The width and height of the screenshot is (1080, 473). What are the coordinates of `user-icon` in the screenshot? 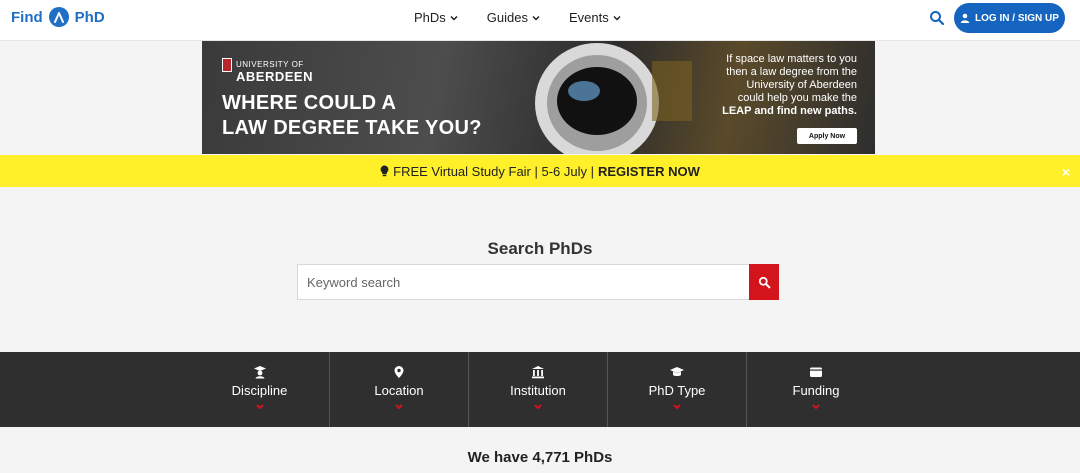 It's located at (965, 18).